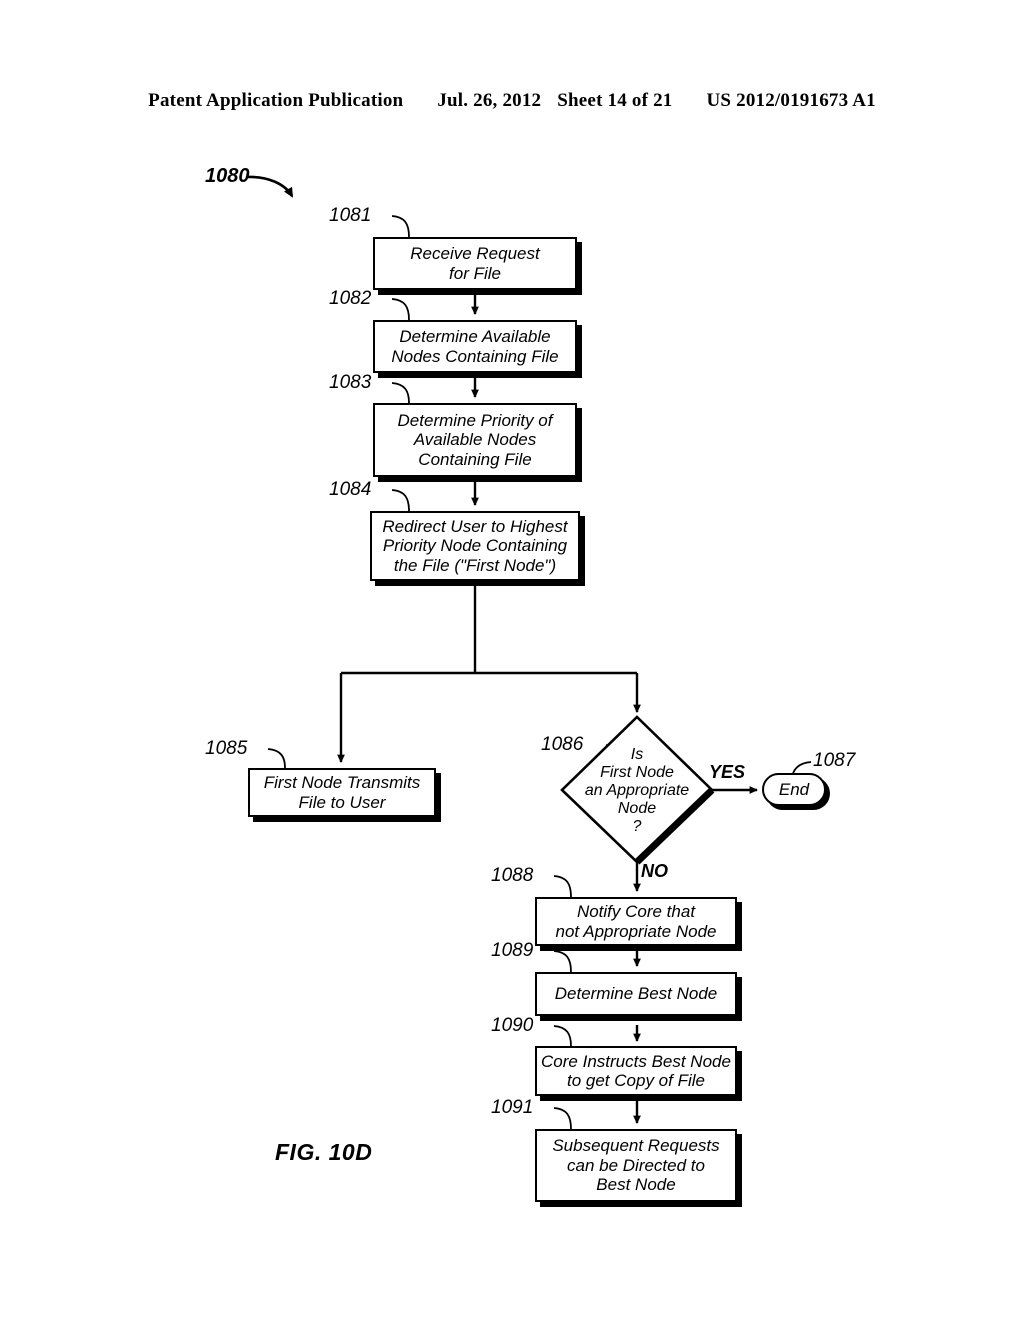  I want to click on process-box-1085: First Node Transmits File to User, so click(342, 792).